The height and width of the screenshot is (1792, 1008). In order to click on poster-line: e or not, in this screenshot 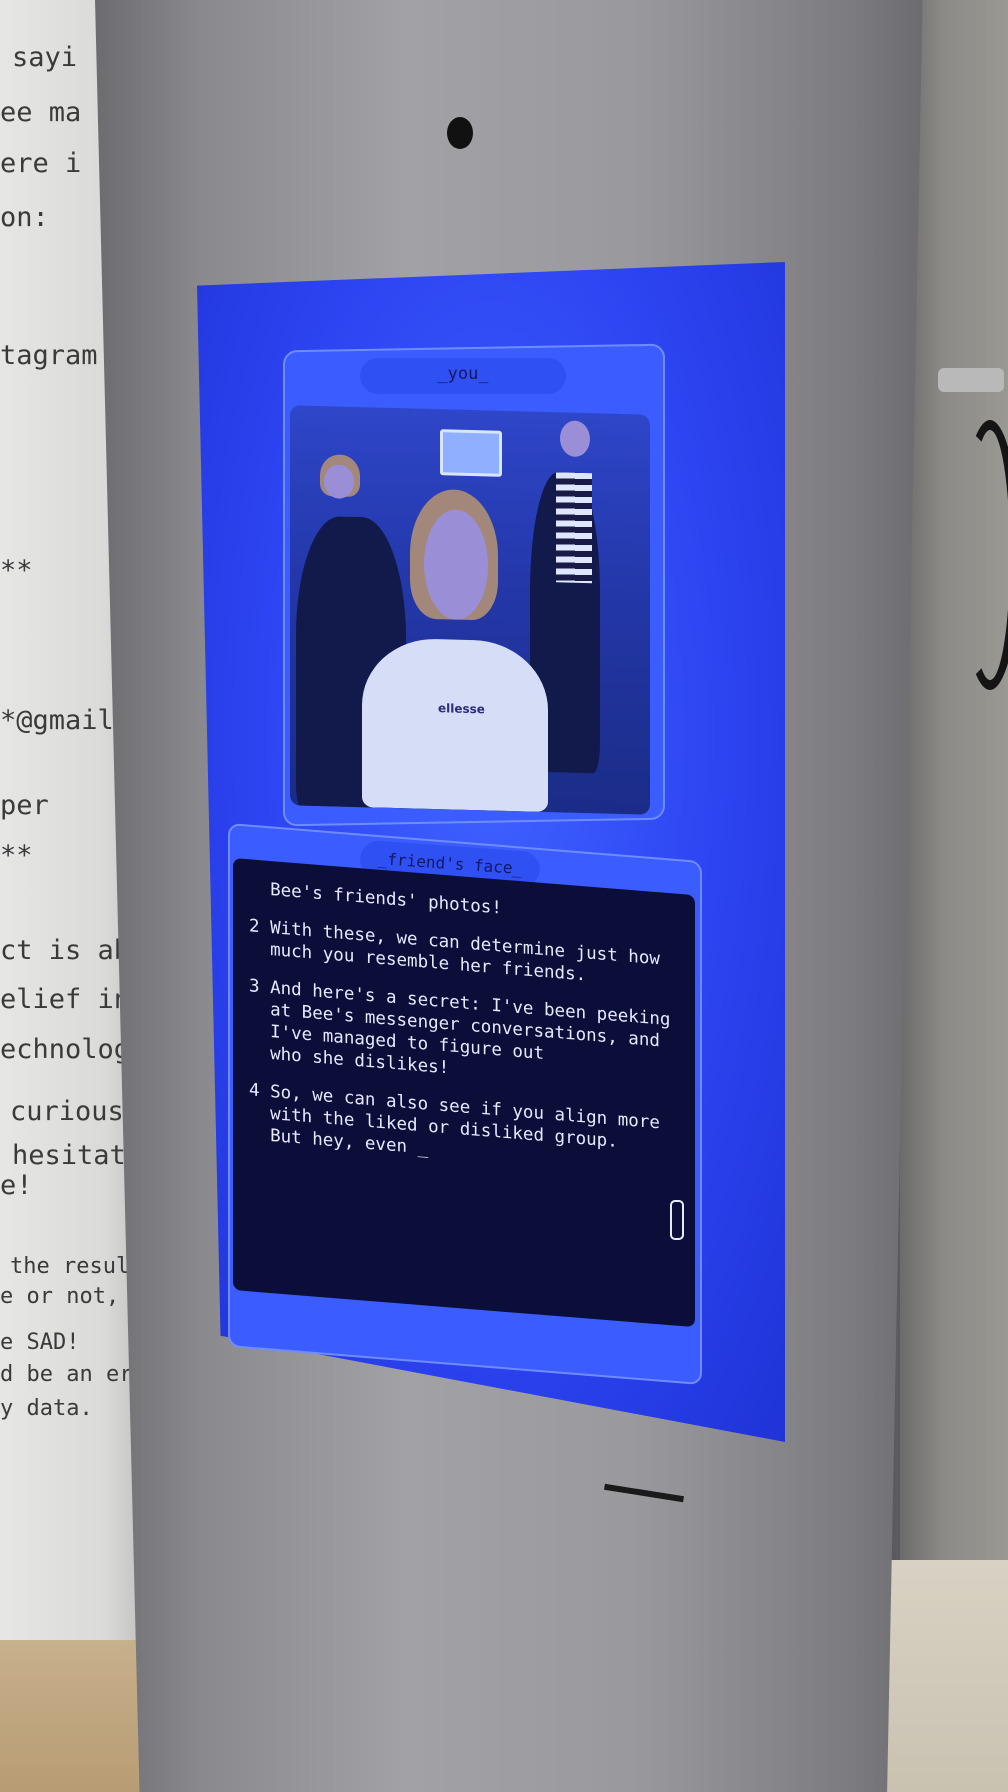, I will do `click(60, 1296)`.